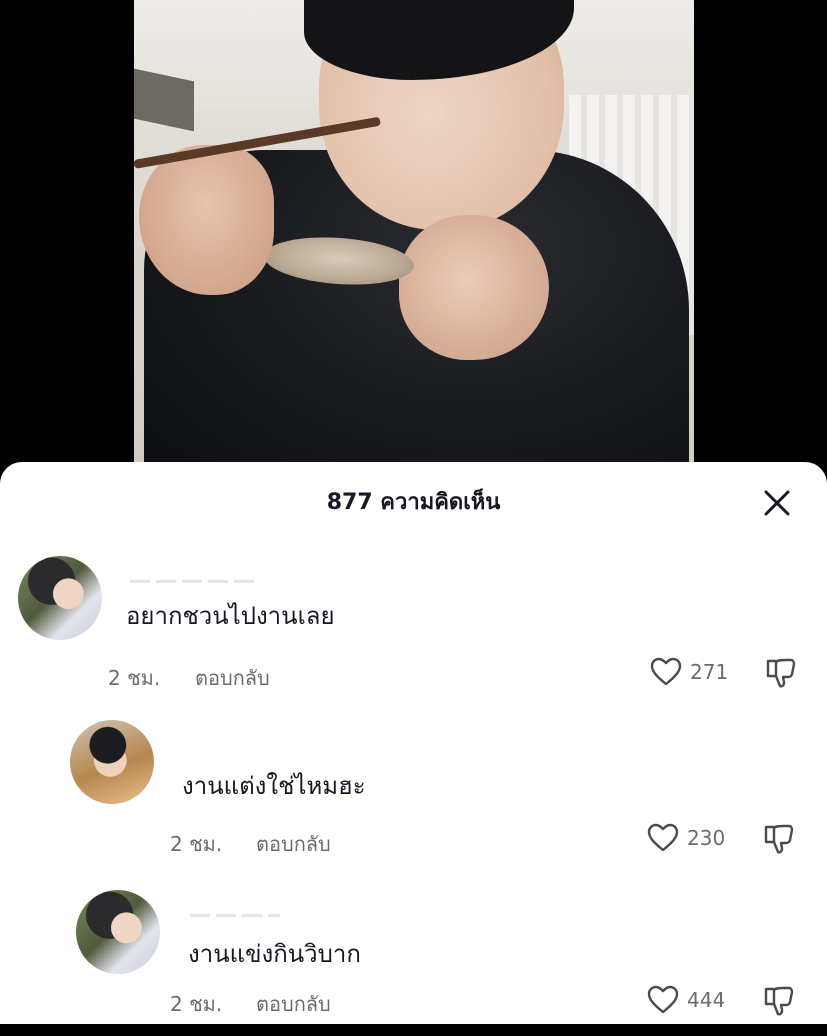 This screenshot has width=827, height=1036. I want to click on like-button: 444, so click(686, 1000).